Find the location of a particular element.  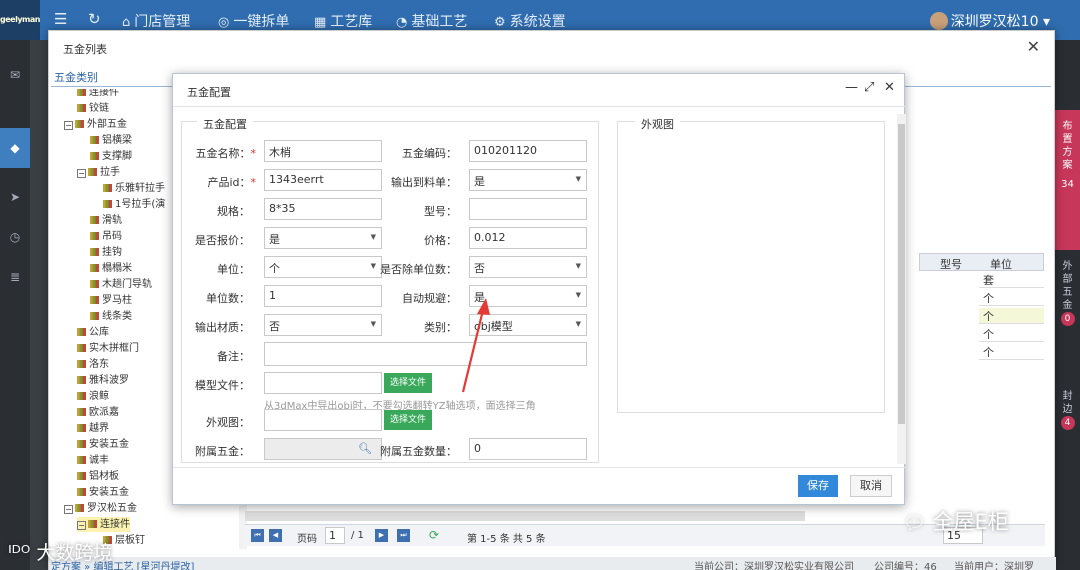

prev-page-icon: ◀ is located at coordinates (275, 535).